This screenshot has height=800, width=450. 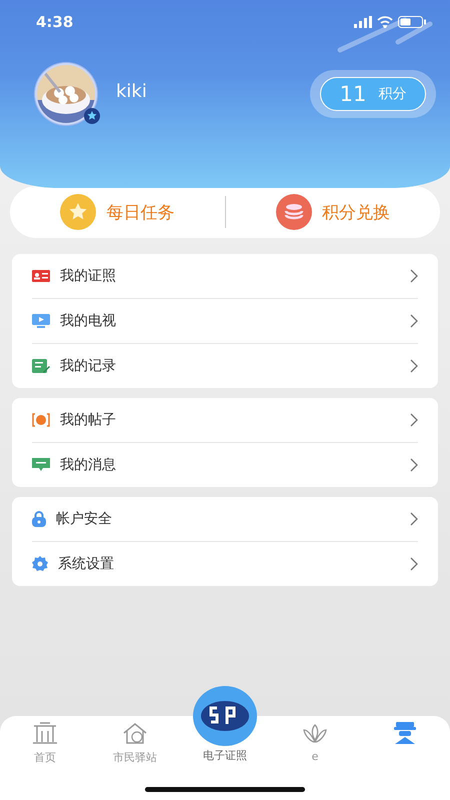 What do you see at coordinates (41, 420) in the screenshot?
I see `bracket-circle-icon` at bounding box center [41, 420].